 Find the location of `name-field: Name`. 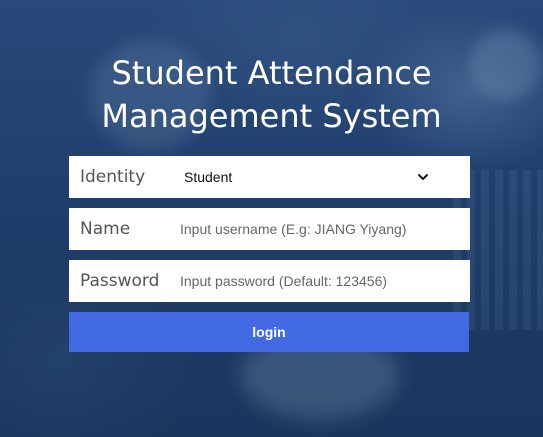

name-field: Name is located at coordinates (269, 229).